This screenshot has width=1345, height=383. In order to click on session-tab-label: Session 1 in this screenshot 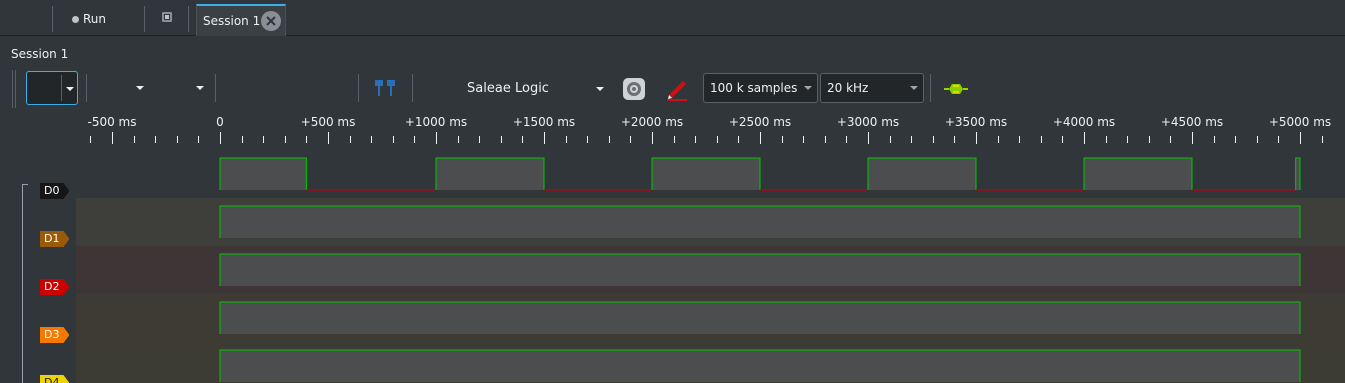, I will do `click(232, 21)`.